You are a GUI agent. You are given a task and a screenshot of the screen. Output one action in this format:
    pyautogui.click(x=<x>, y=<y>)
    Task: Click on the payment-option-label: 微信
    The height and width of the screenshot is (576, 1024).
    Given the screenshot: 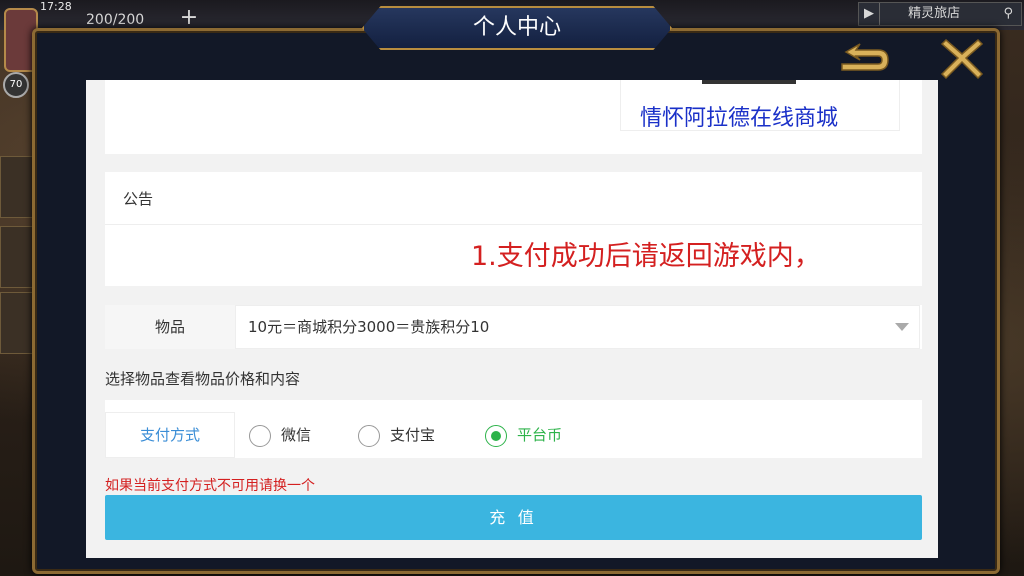 What is the action you would take?
    pyautogui.click(x=296, y=435)
    